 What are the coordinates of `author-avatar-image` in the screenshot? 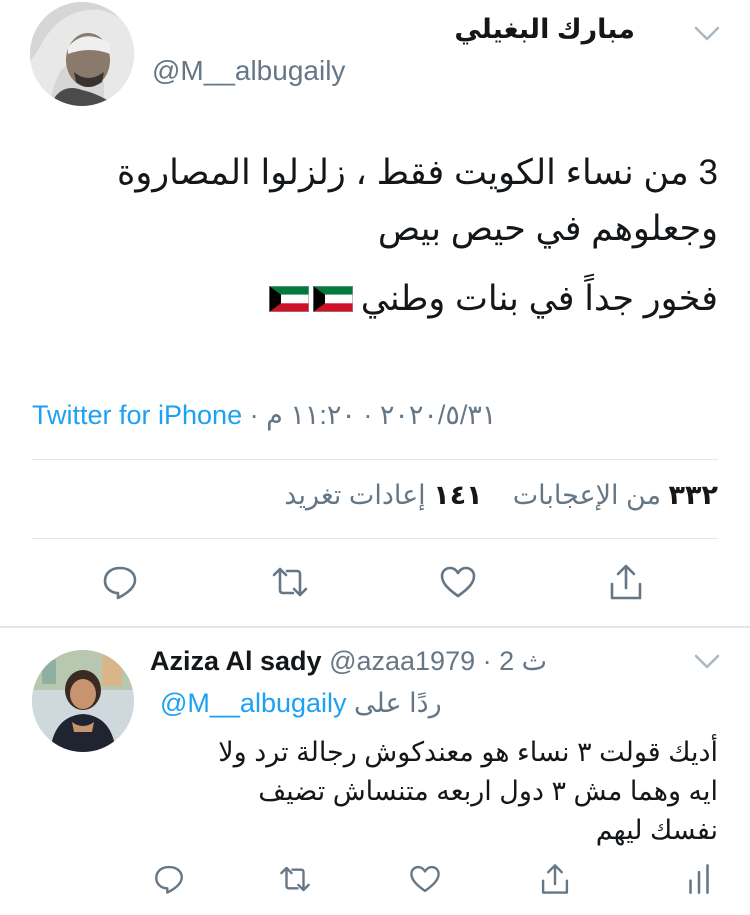 It's located at (82, 54).